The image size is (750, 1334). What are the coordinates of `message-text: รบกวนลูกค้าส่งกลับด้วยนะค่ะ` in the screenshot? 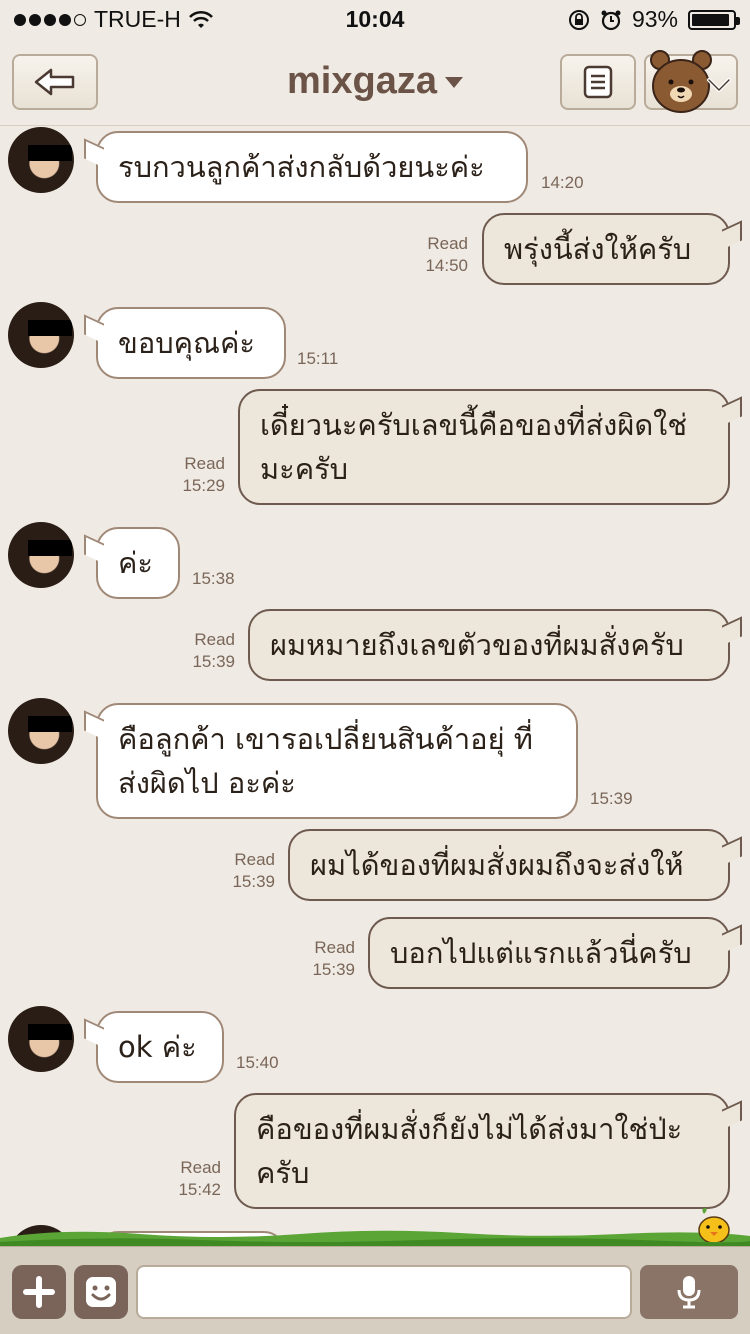 It's located at (301, 167).